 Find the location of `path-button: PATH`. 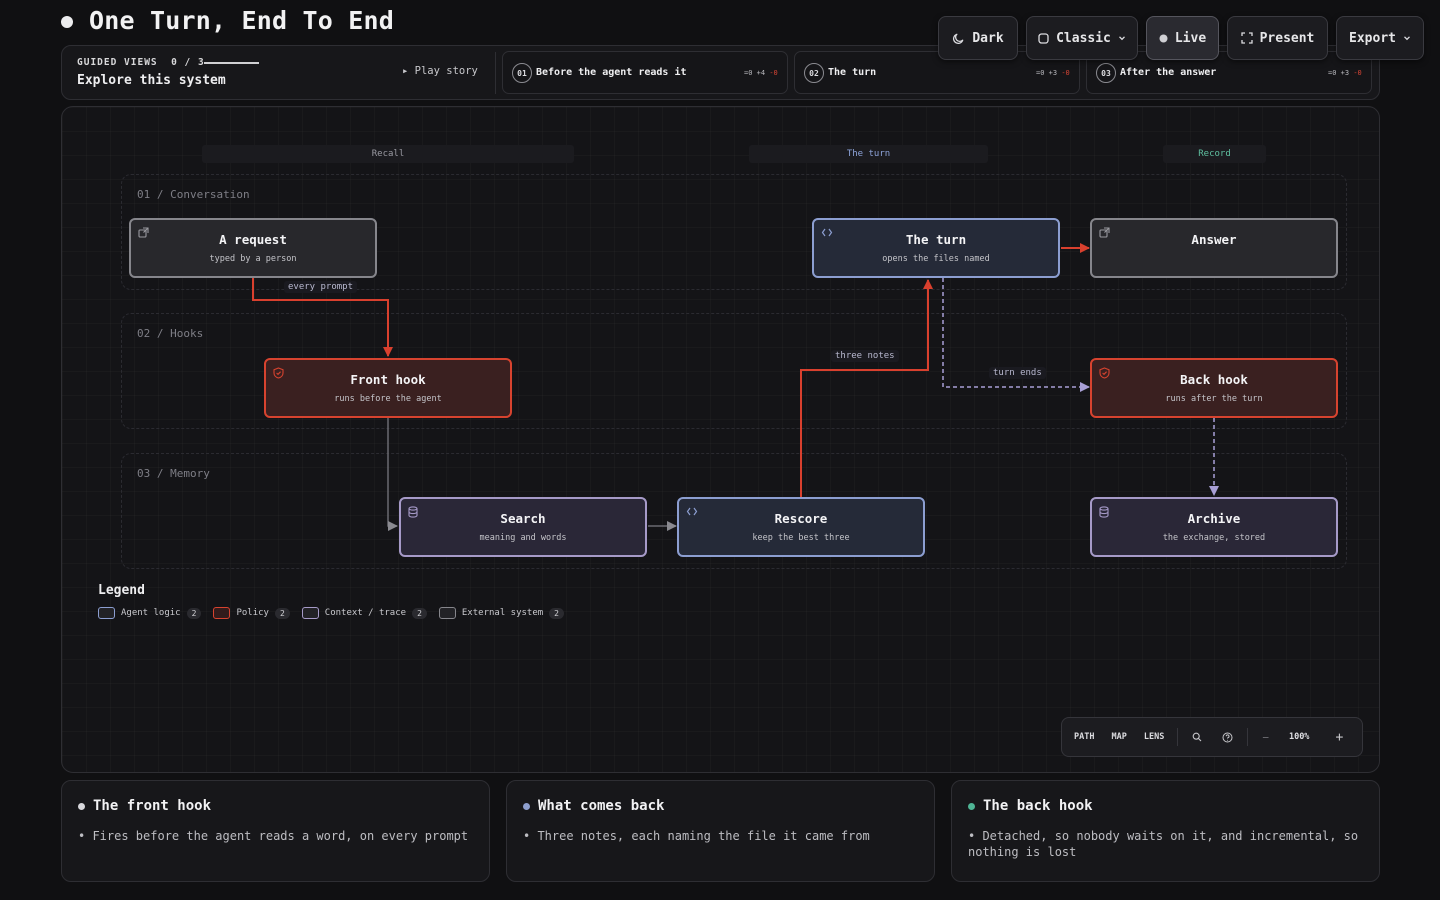

path-button: PATH is located at coordinates (1084, 737).